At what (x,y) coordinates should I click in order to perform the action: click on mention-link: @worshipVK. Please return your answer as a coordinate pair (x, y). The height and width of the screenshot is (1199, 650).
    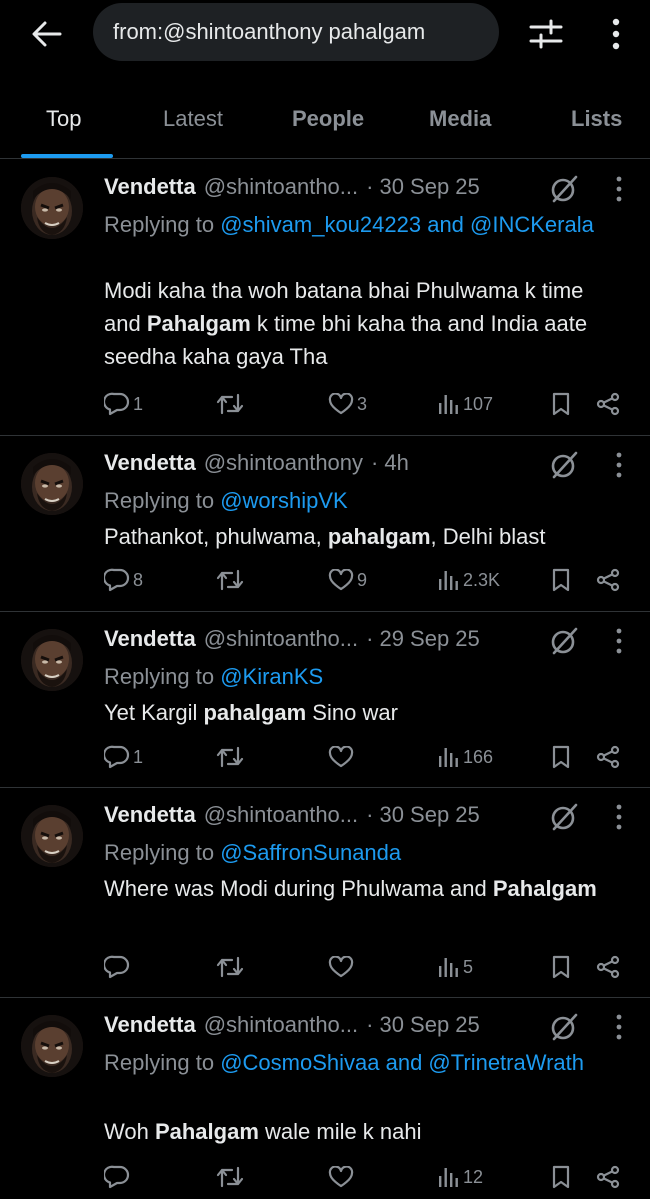
    Looking at the image, I should click on (284, 500).